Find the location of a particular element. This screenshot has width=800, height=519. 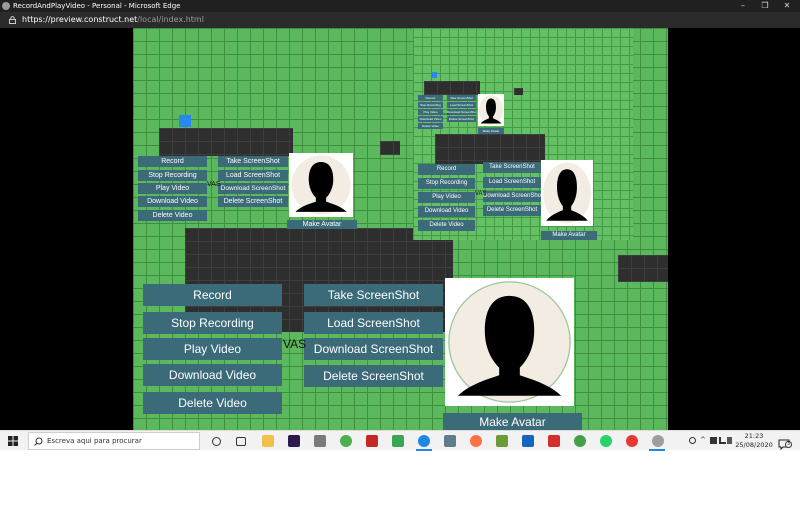

taskbar-clock: 21:23 25/08/2020 is located at coordinates (754, 440).